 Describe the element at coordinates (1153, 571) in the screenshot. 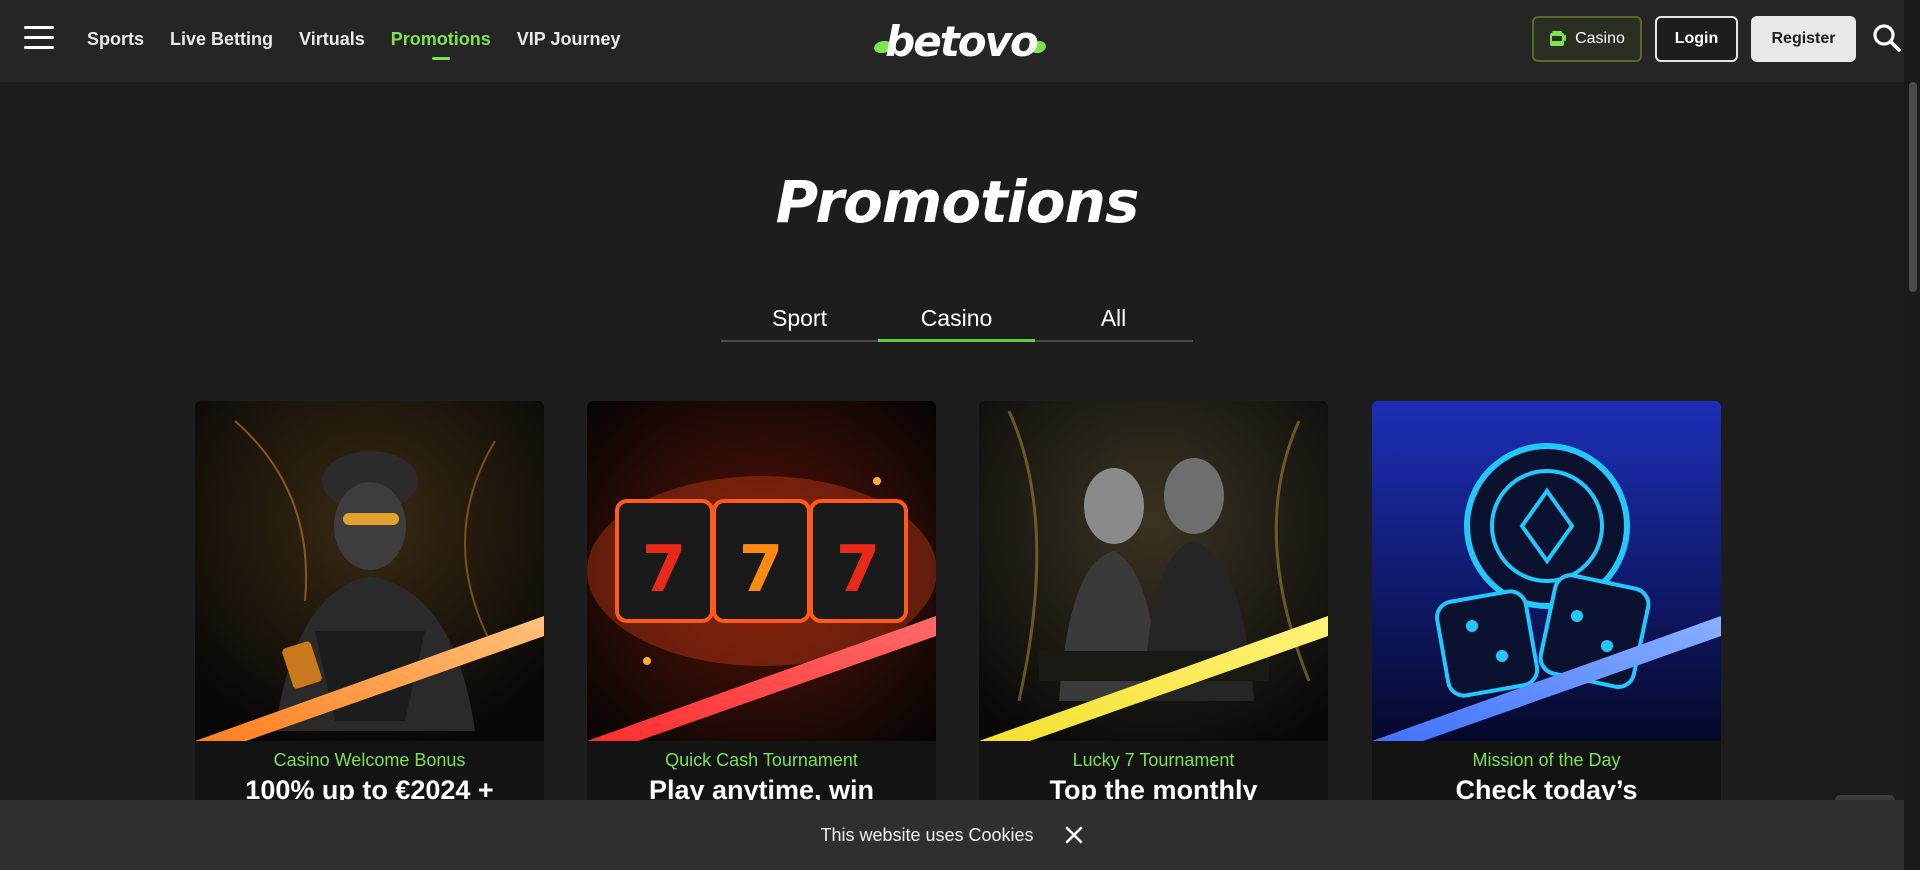

I see `promo-image-couple-poker` at that location.